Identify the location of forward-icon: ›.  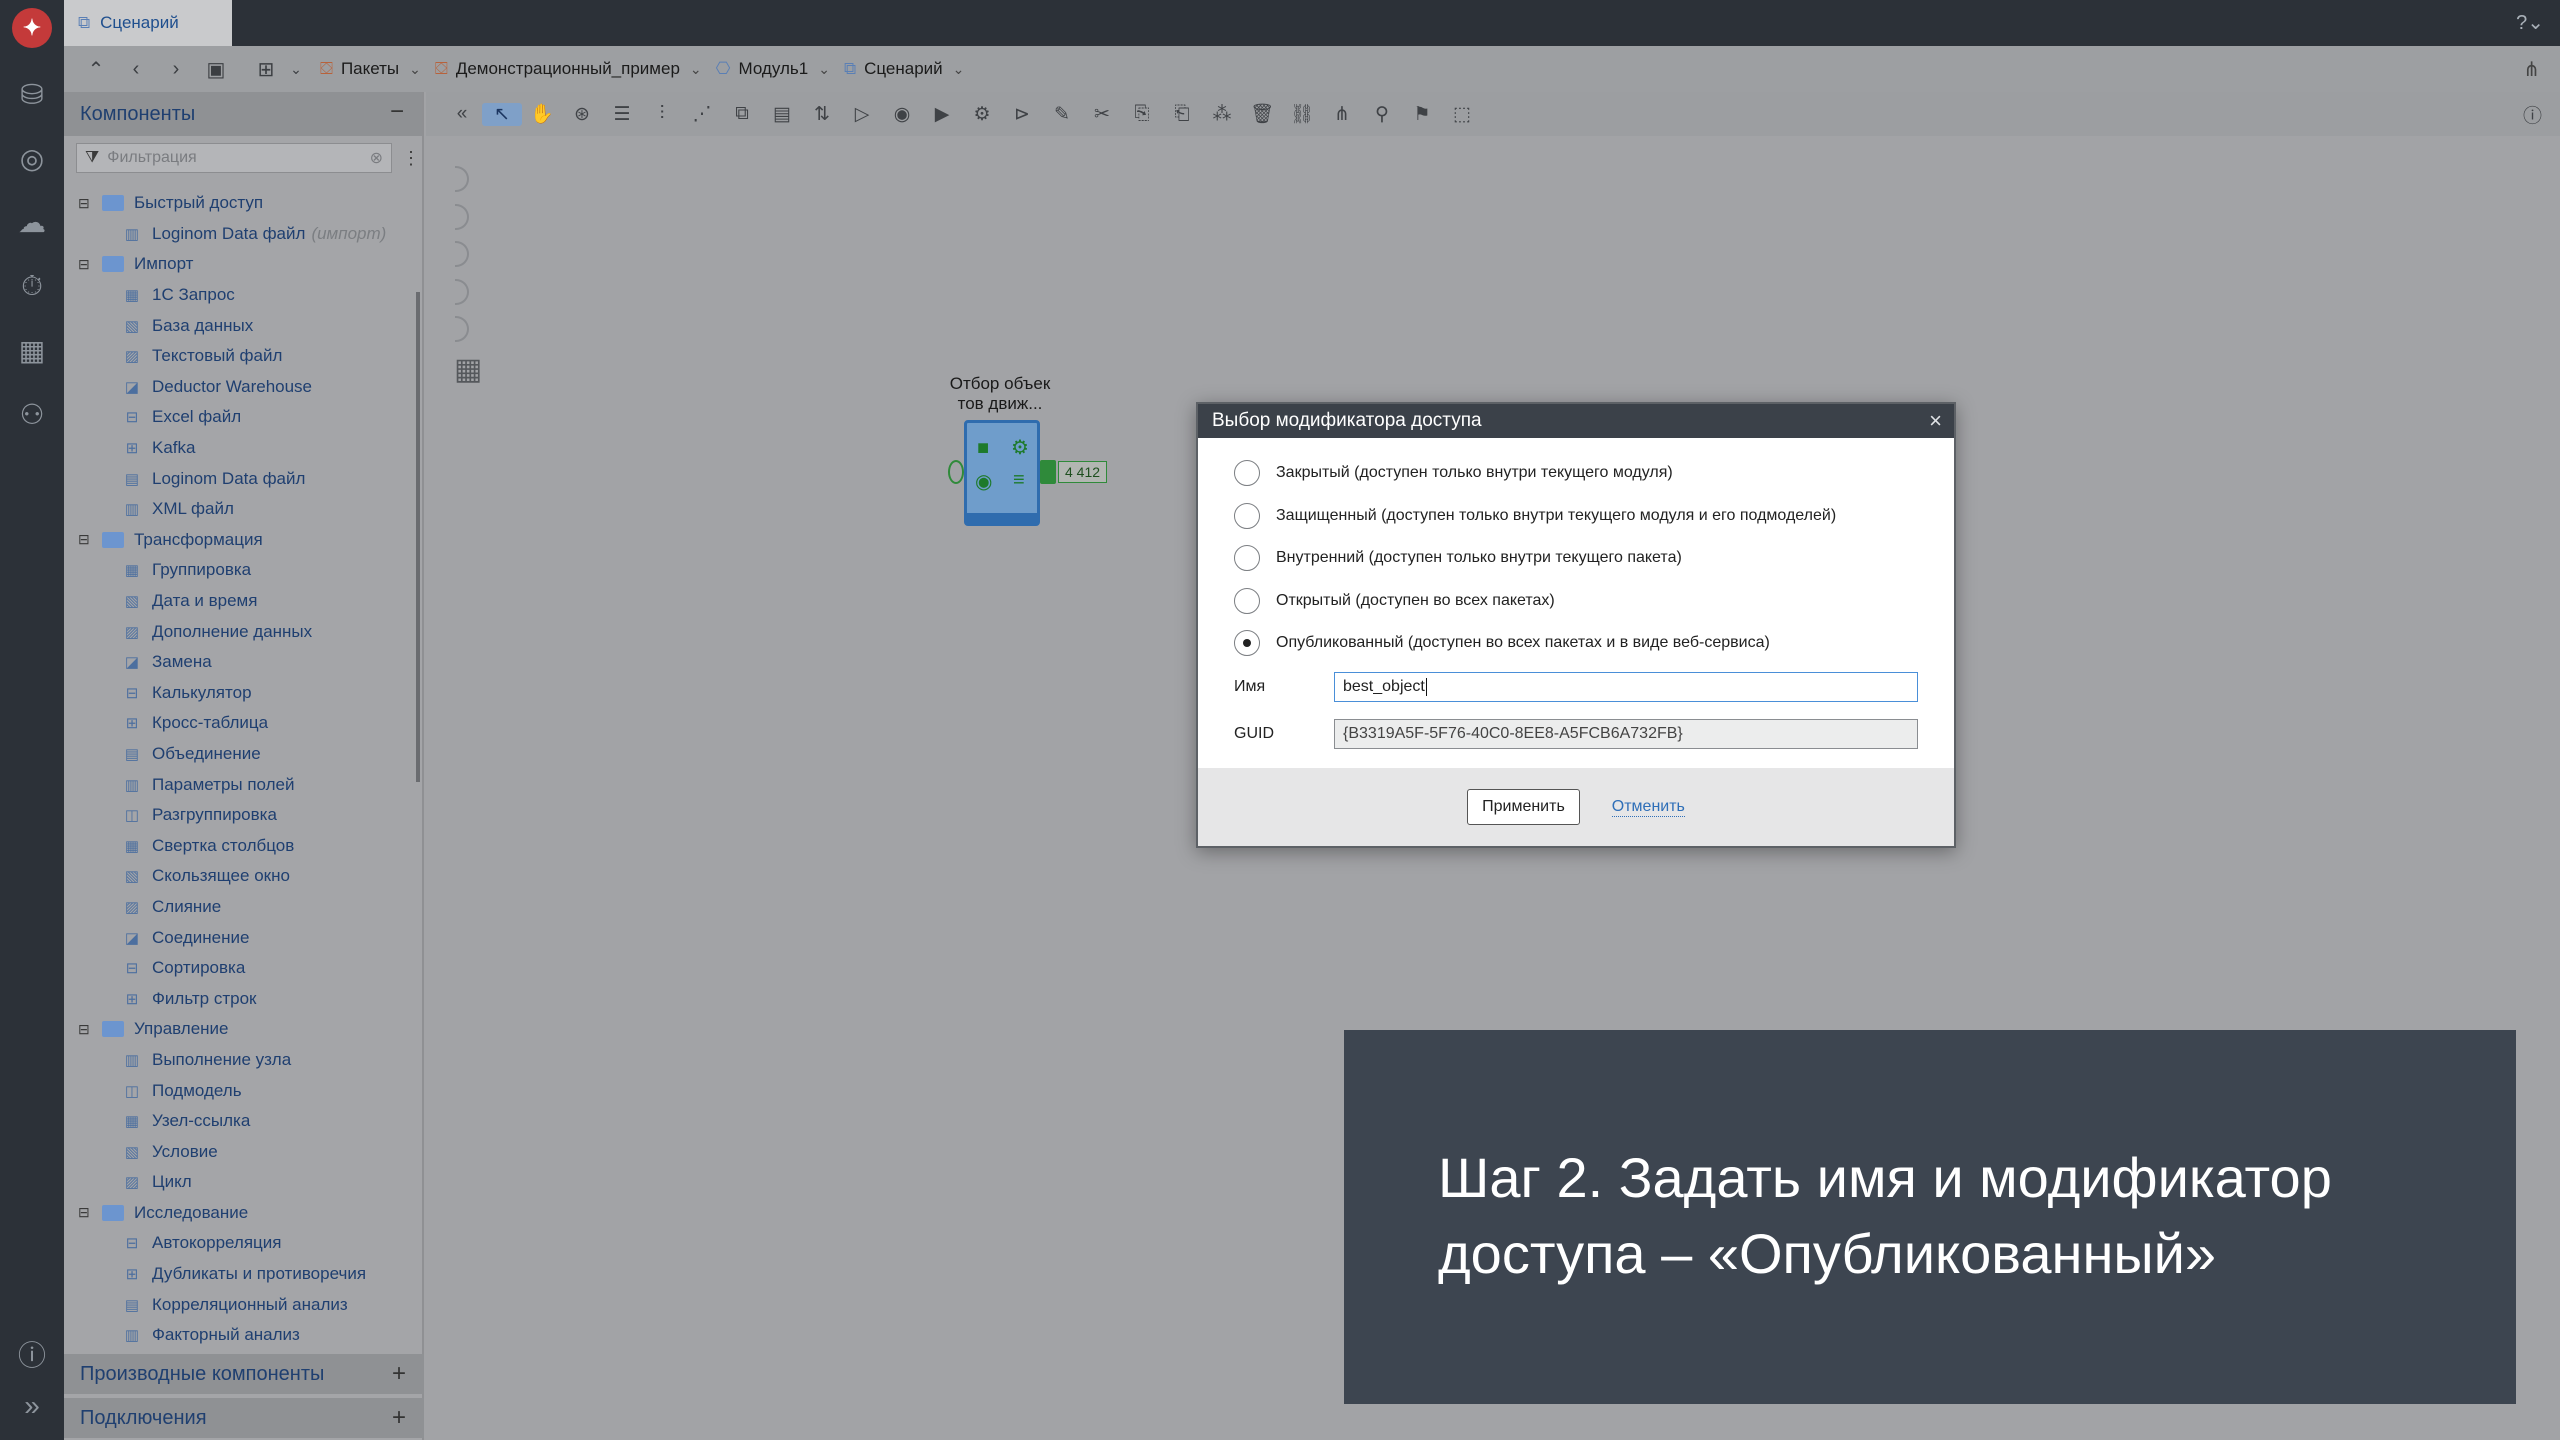
(176, 69).